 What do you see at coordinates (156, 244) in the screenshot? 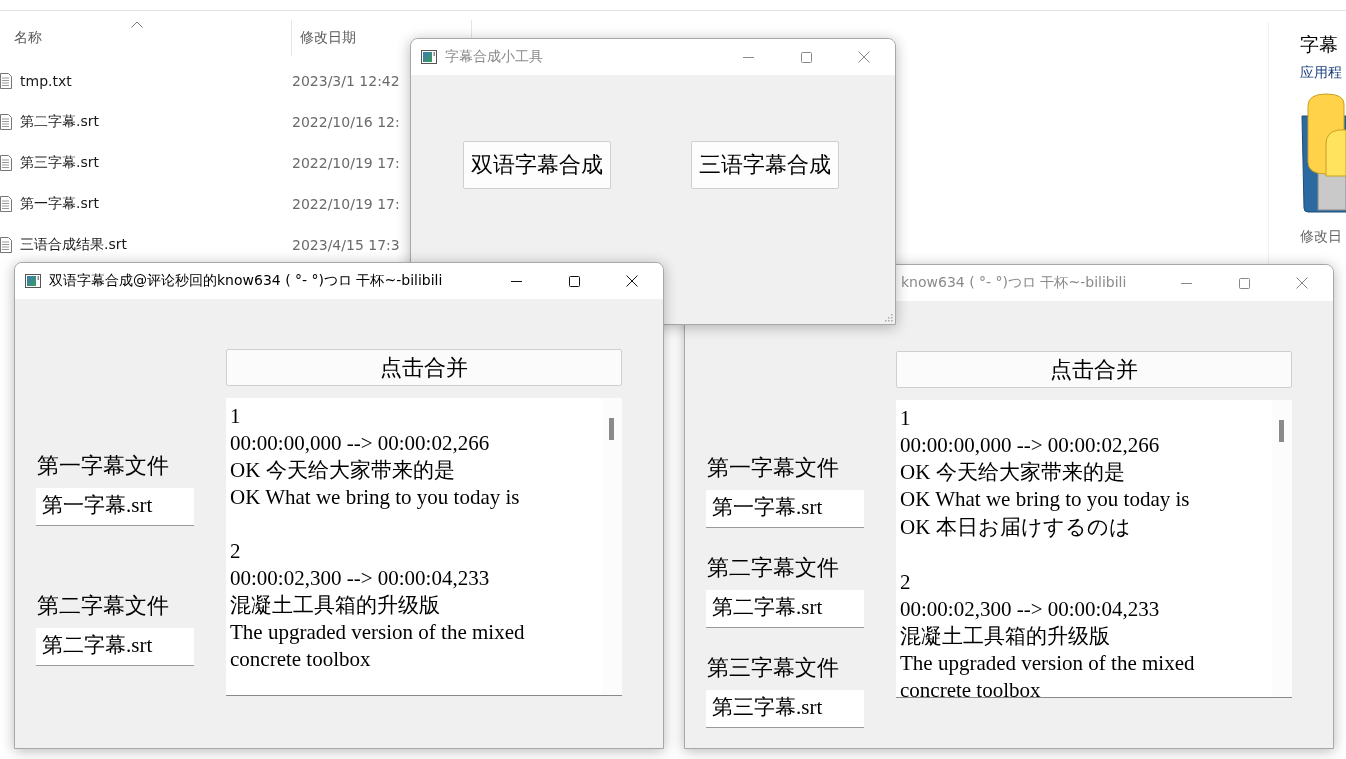
I see `file-name: 三语合成结果.srt` at bounding box center [156, 244].